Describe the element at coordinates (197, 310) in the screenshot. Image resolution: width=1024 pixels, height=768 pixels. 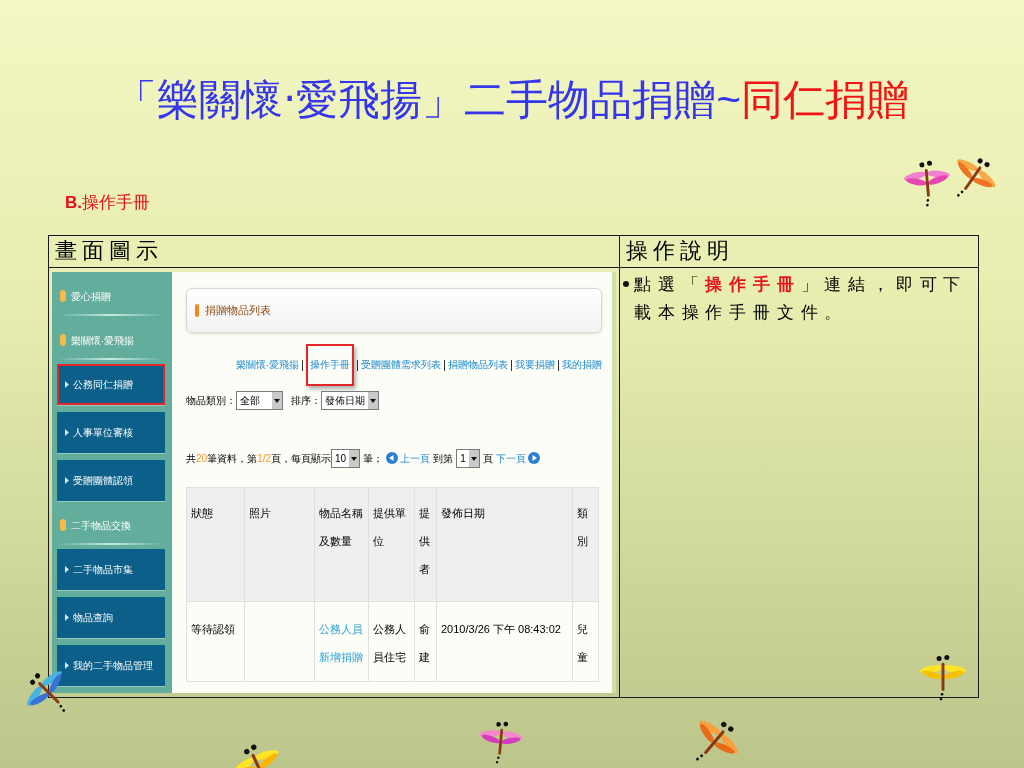
I see `marker-icon` at that location.